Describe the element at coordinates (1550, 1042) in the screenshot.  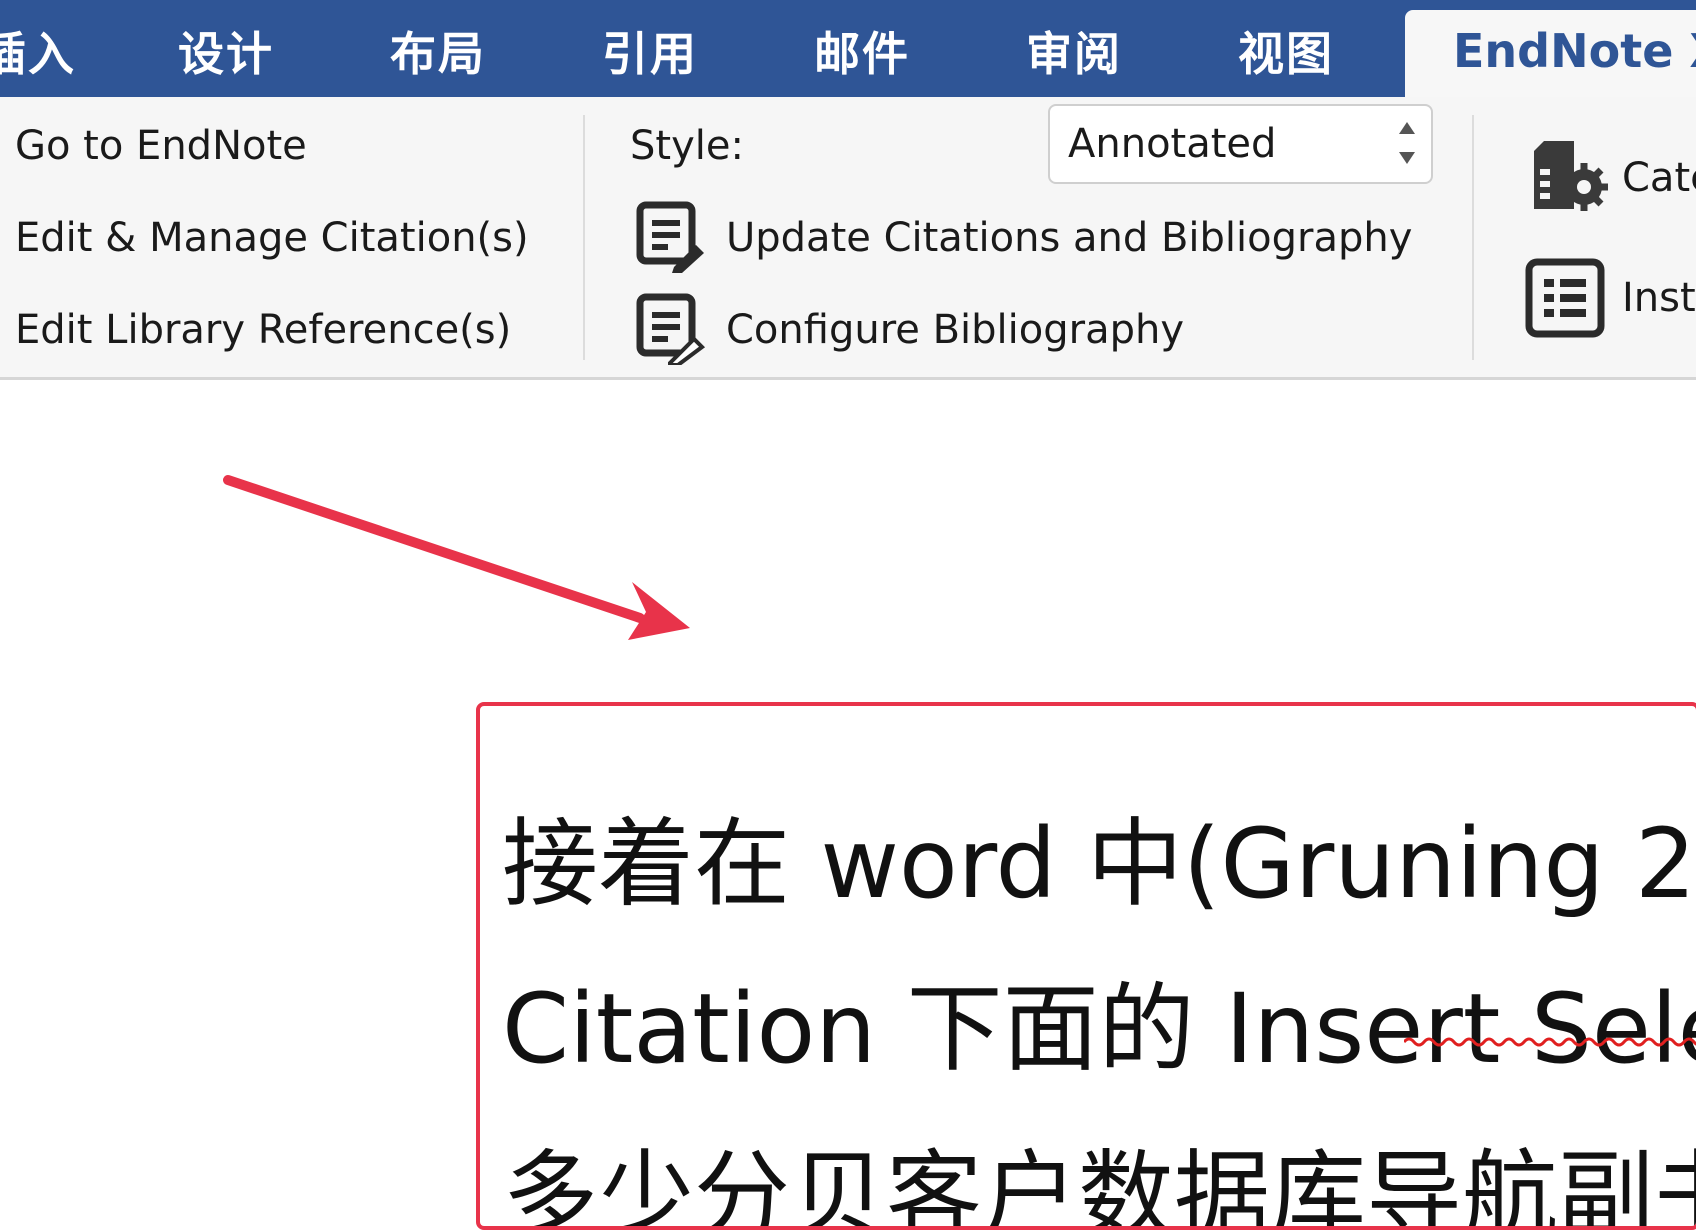
I see `spellcheck-underline` at that location.